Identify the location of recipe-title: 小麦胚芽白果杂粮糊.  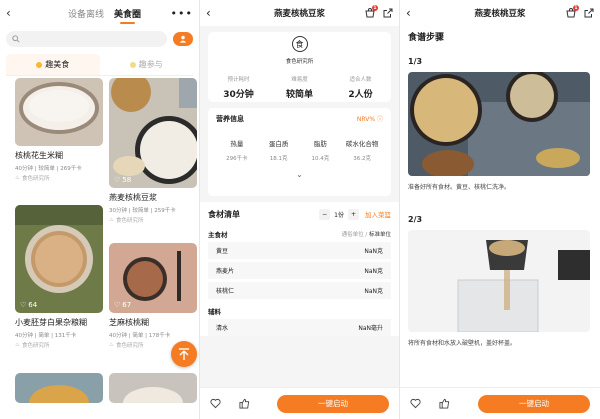
(51, 322).